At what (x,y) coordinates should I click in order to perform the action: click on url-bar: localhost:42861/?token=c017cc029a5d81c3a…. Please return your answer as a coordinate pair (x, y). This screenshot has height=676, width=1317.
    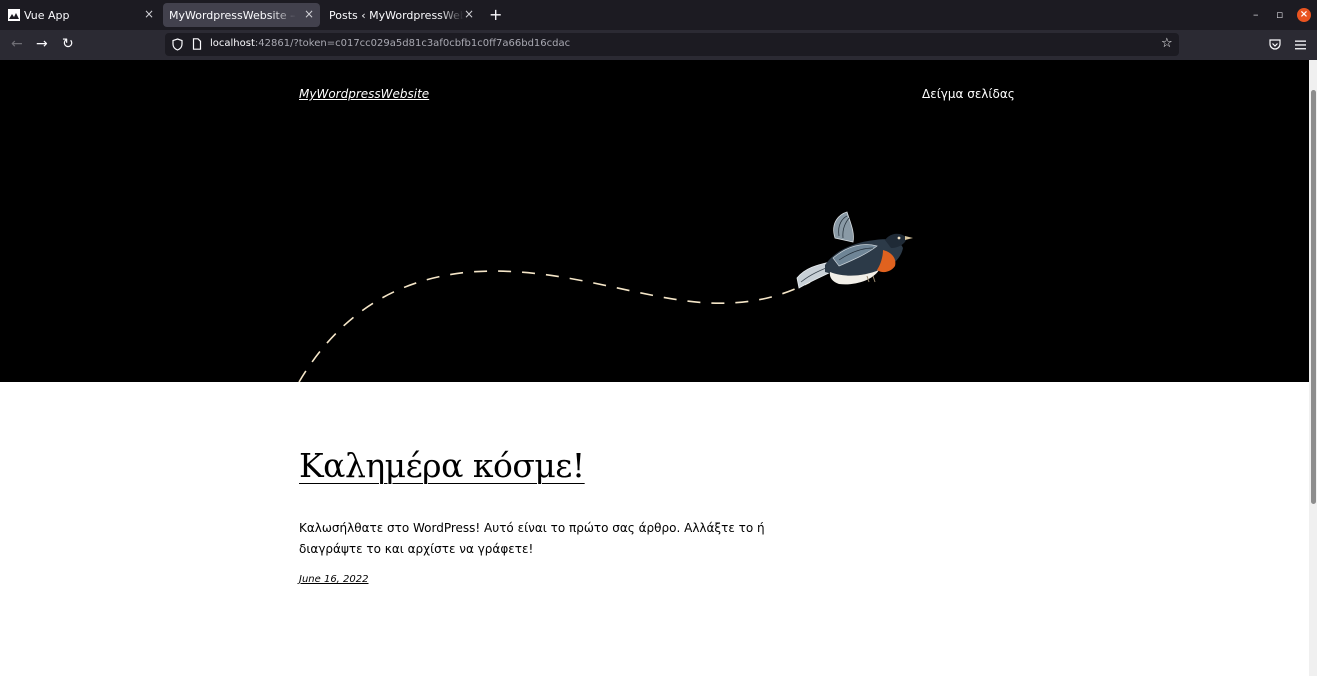
    Looking at the image, I should click on (672, 44).